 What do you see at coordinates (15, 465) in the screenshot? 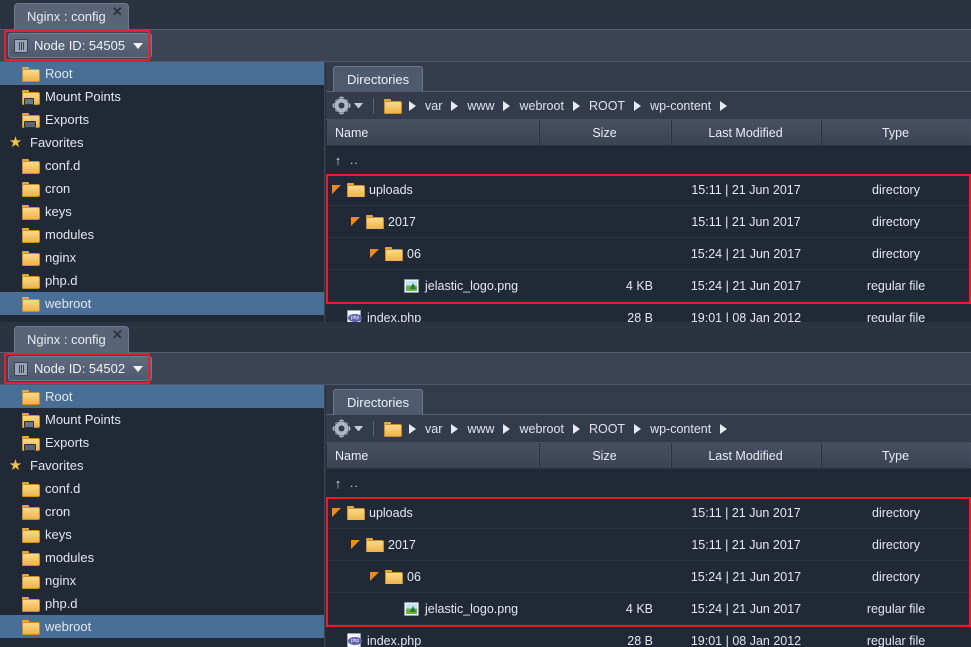
I see `star-icon: ★` at bounding box center [15, 465].